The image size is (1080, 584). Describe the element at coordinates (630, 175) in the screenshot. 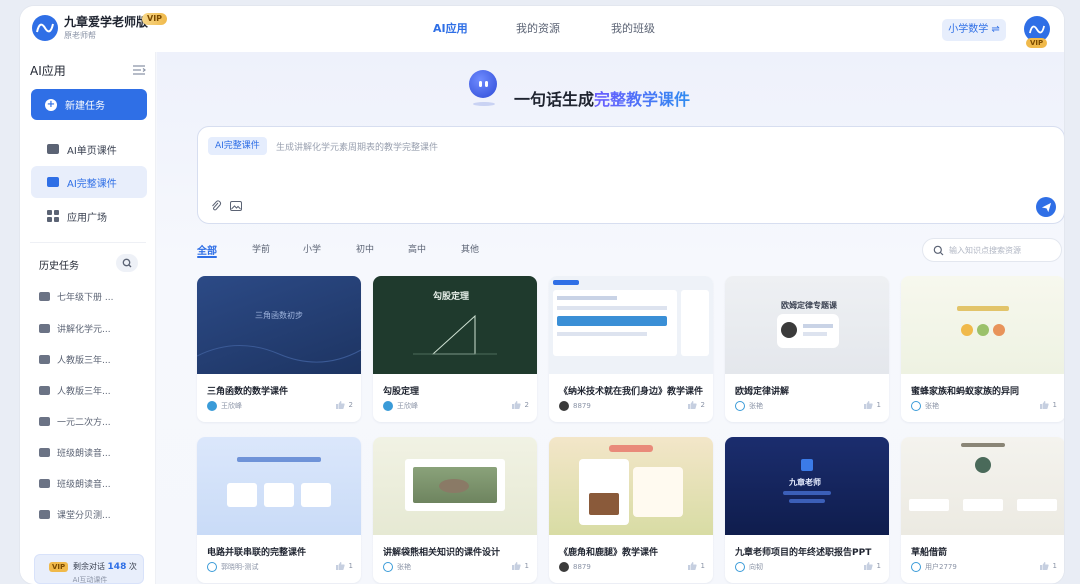

I see `prompt-composer: AI完整课件 生成讲解化学元素周期表的教学完整课件` at that location.